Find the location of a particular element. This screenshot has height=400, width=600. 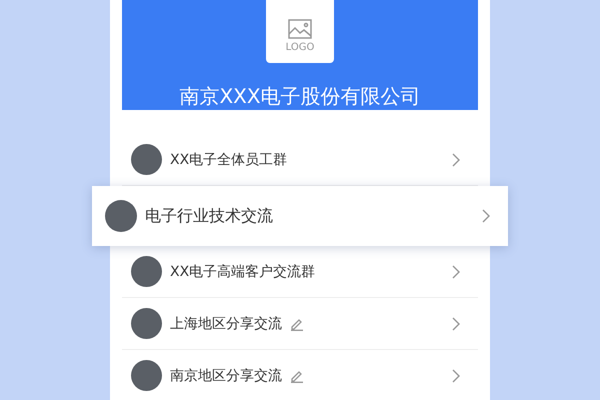

image-icon is located at coordinates (300, 29).